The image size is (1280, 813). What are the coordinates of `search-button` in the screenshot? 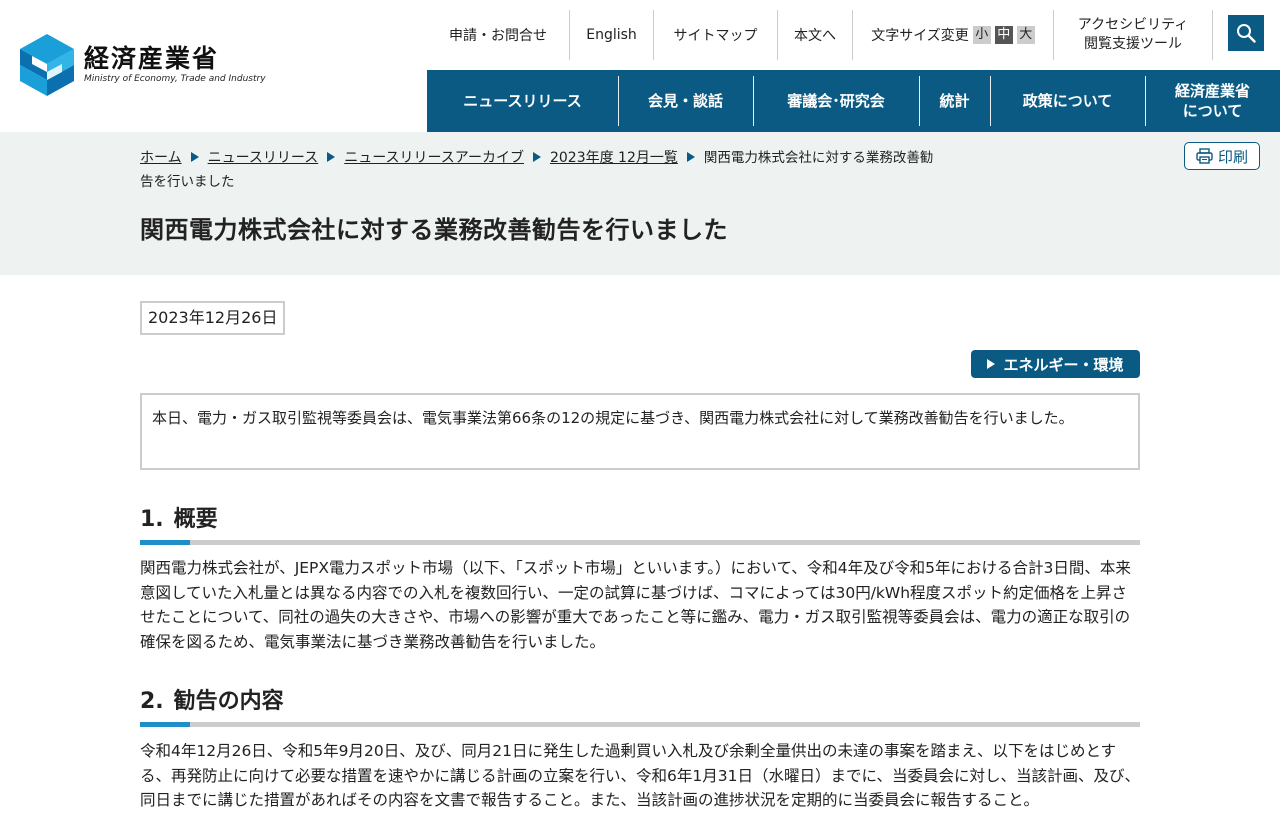 It's located at (1246, 33).